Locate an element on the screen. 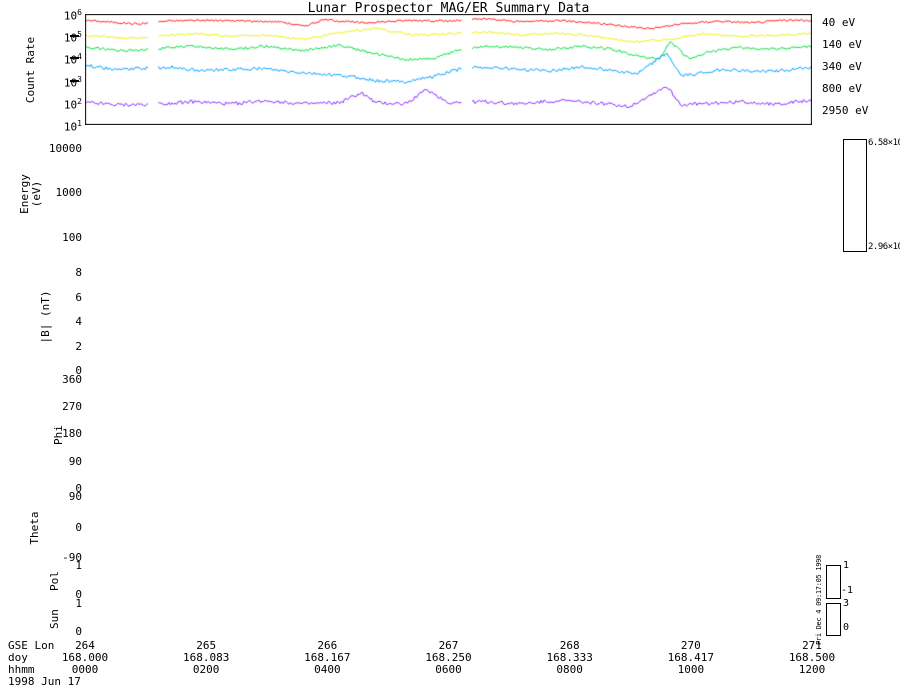 The height and width of the screenshot is (700, 900). y-tick-label: 102 is located at coordinates (72, 104).